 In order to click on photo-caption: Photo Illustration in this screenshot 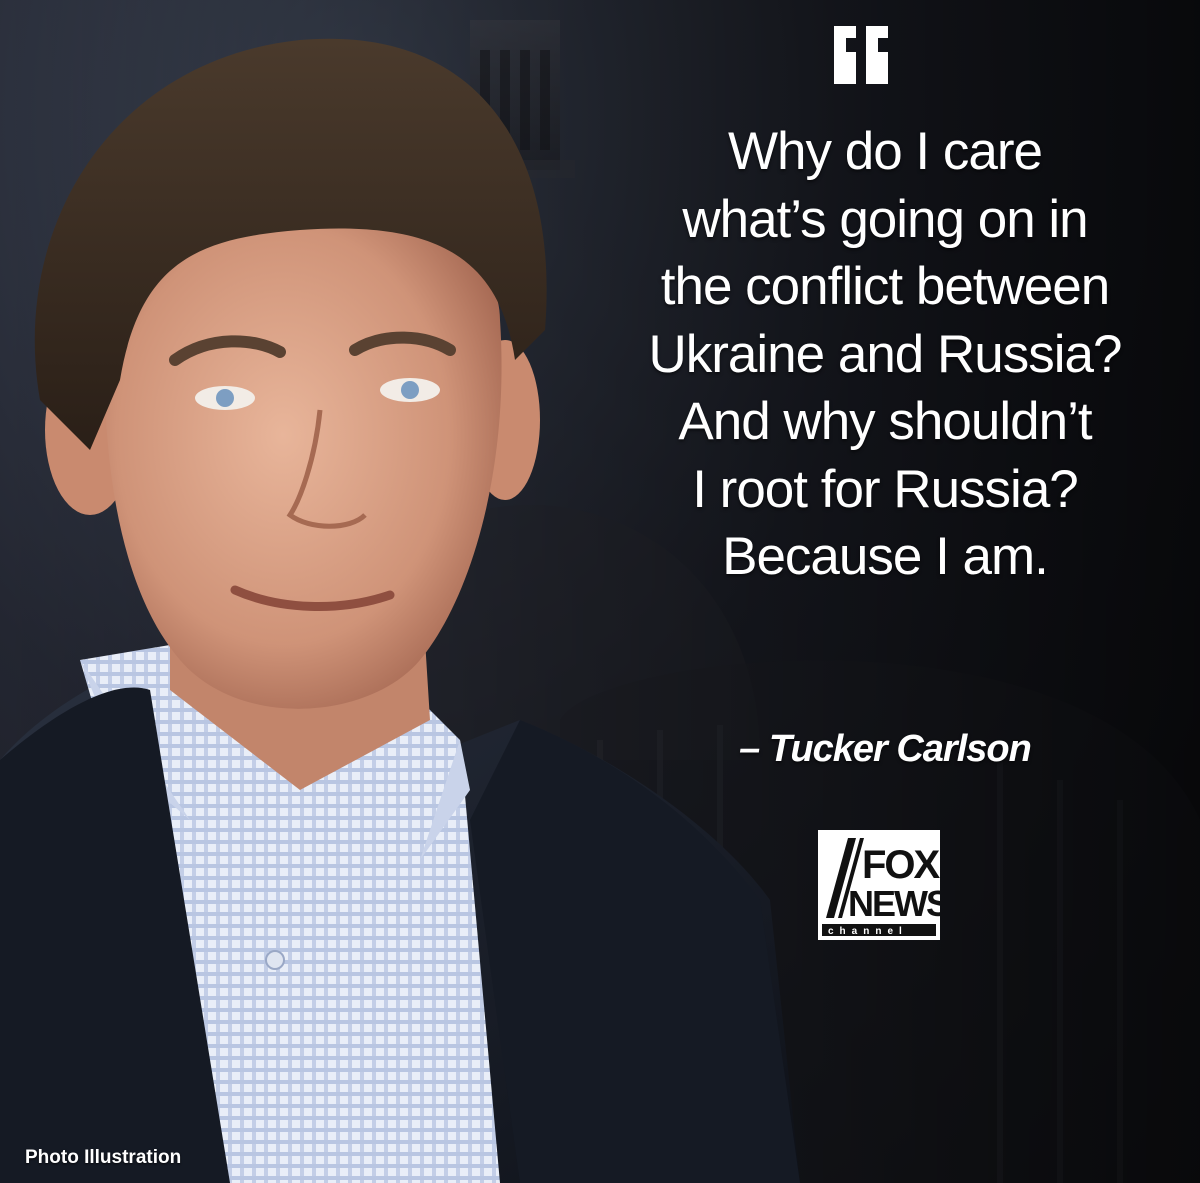, I will do `click(103, 1157)`.